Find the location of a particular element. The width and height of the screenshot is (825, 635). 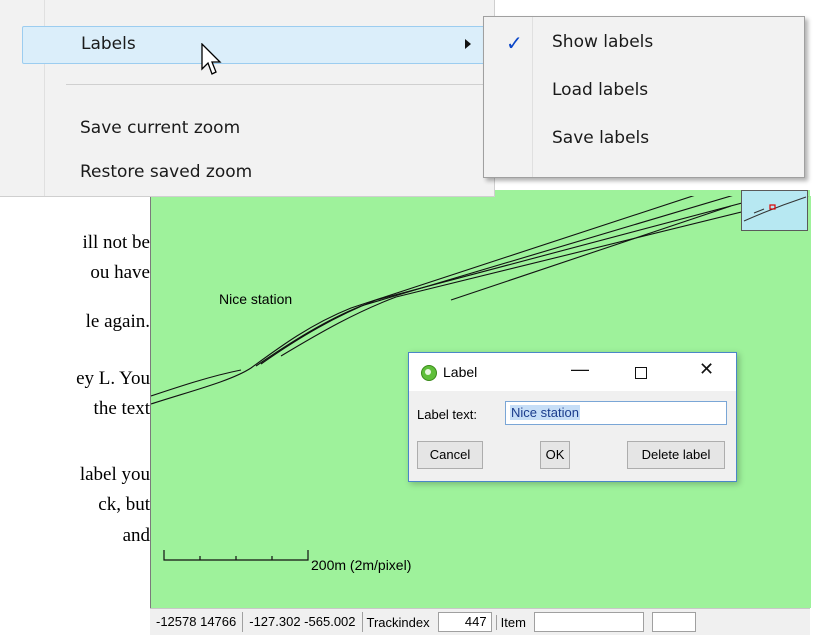

submenu-item-label: Save labels is located at coordinates (601, 138).